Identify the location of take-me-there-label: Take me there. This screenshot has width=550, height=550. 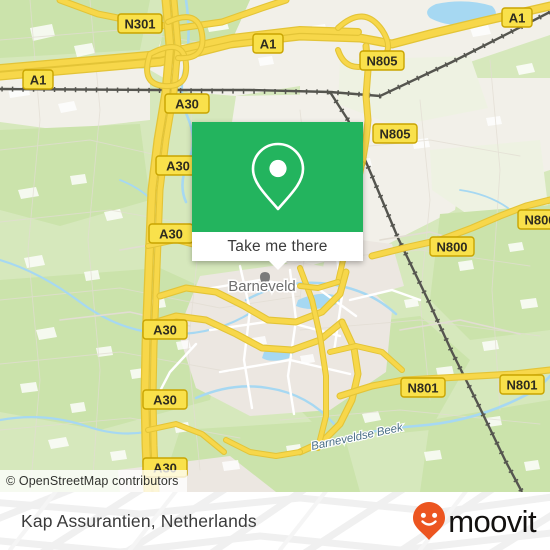
(277, 246).